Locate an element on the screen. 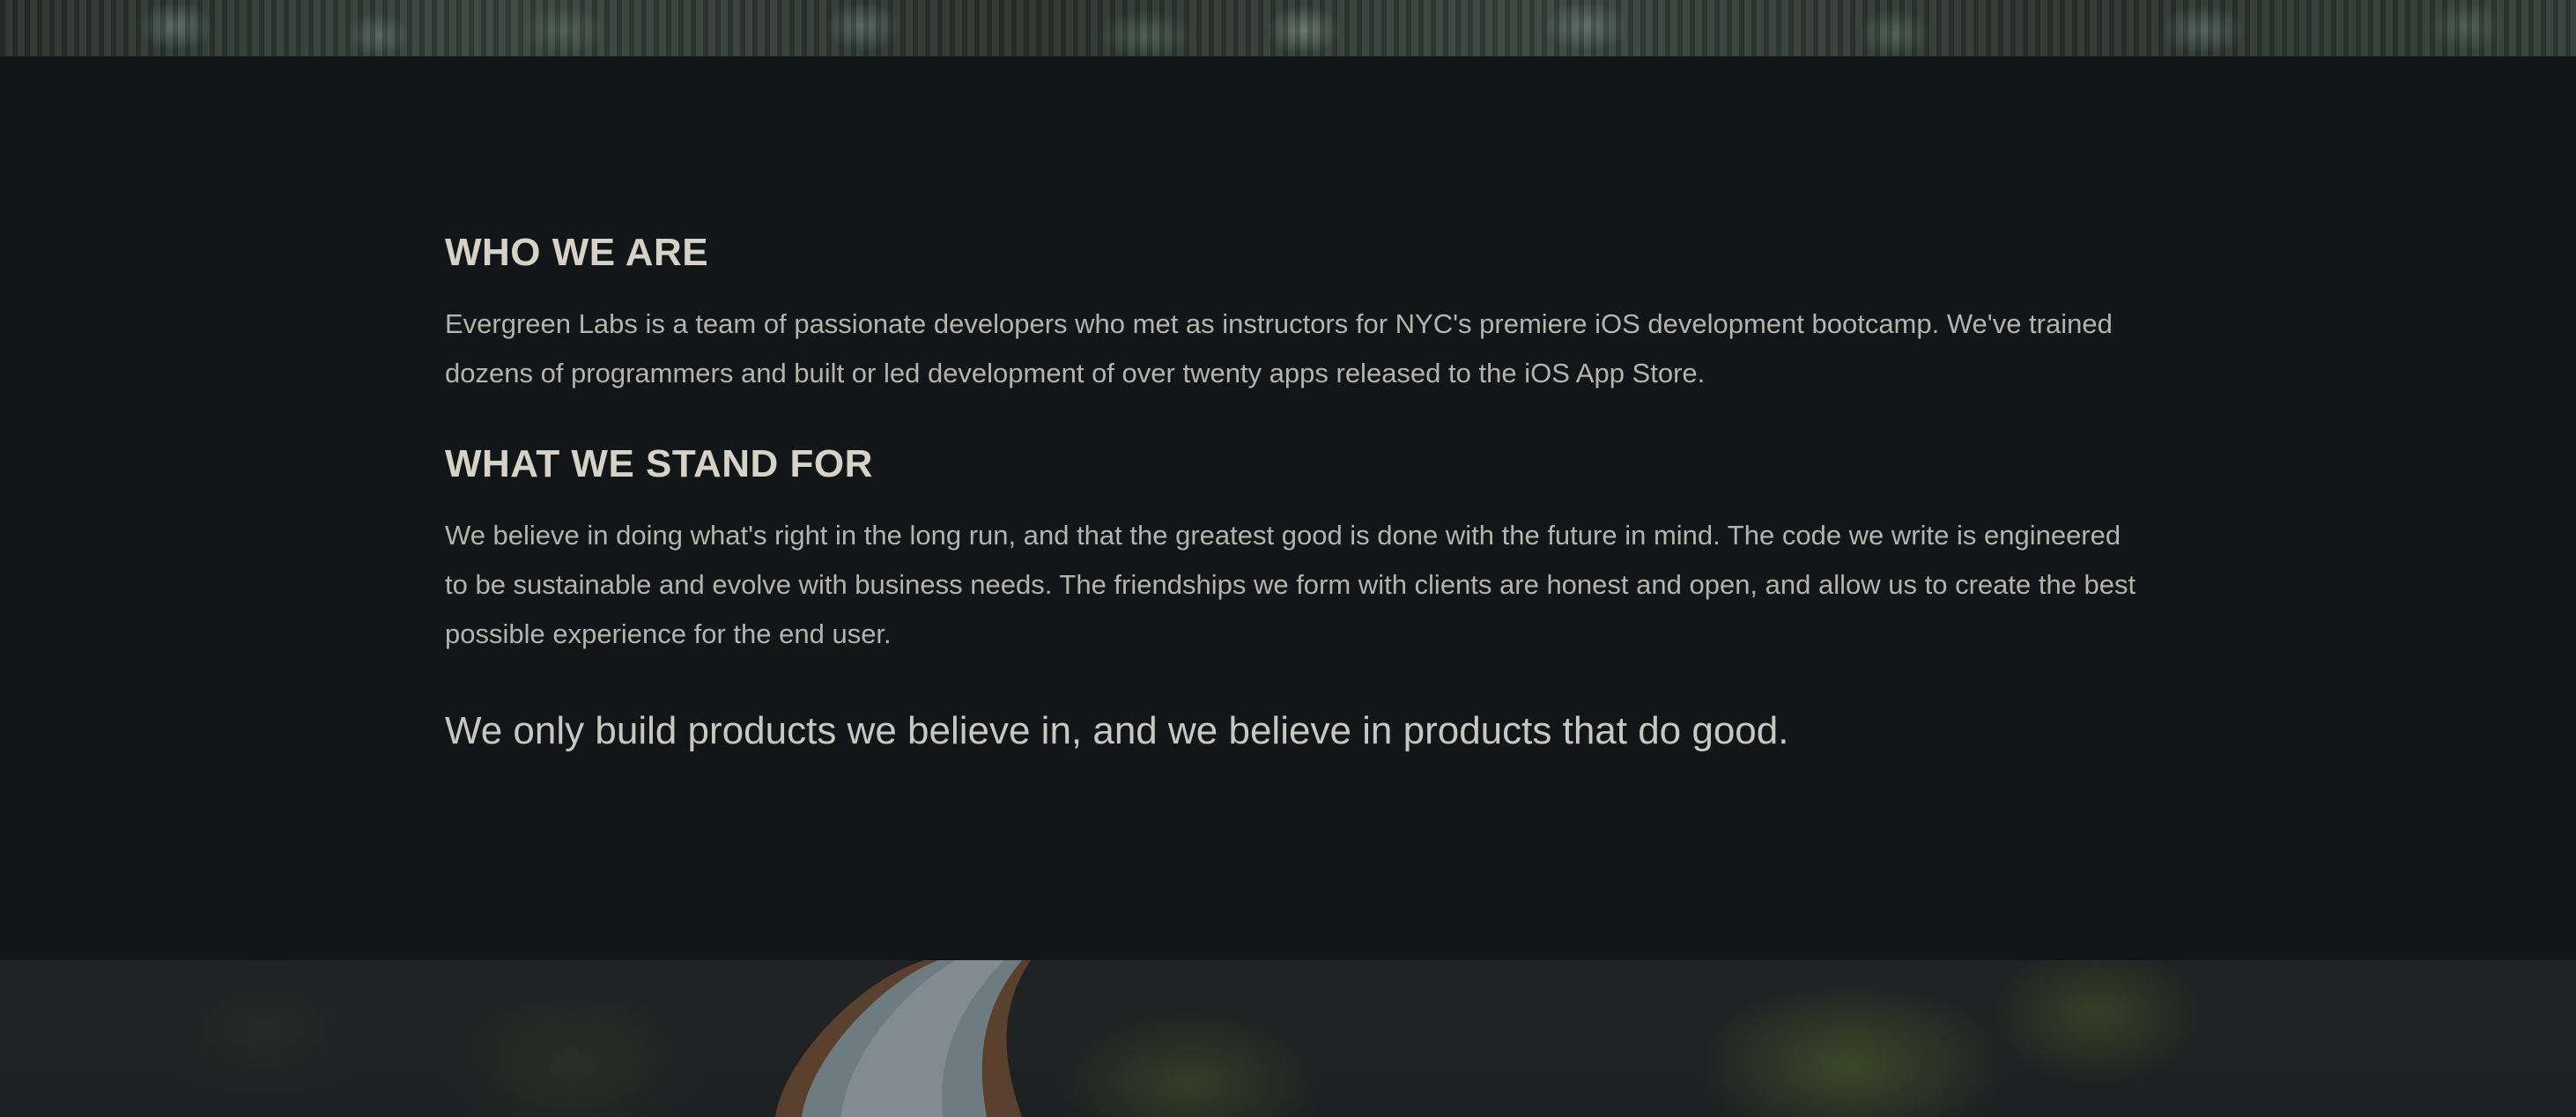  forest-road-image-bottom is located at coordinates (1288, 1038).